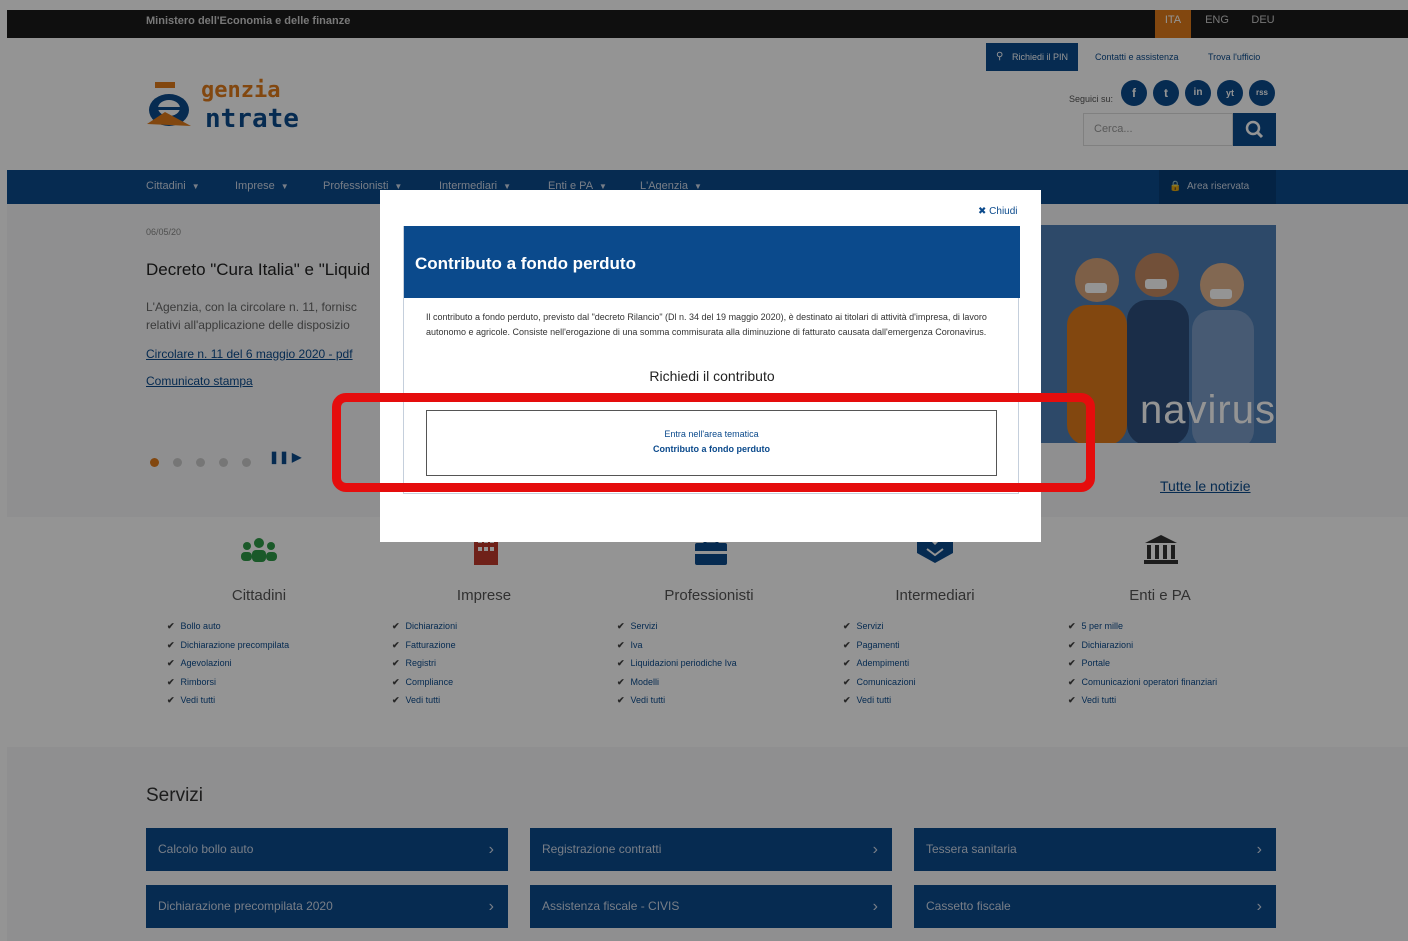  What do you see at coordinates (1003, 211) in the screenshot?
I see `close-label: Chiudi` at bounding box center [1003, 211].